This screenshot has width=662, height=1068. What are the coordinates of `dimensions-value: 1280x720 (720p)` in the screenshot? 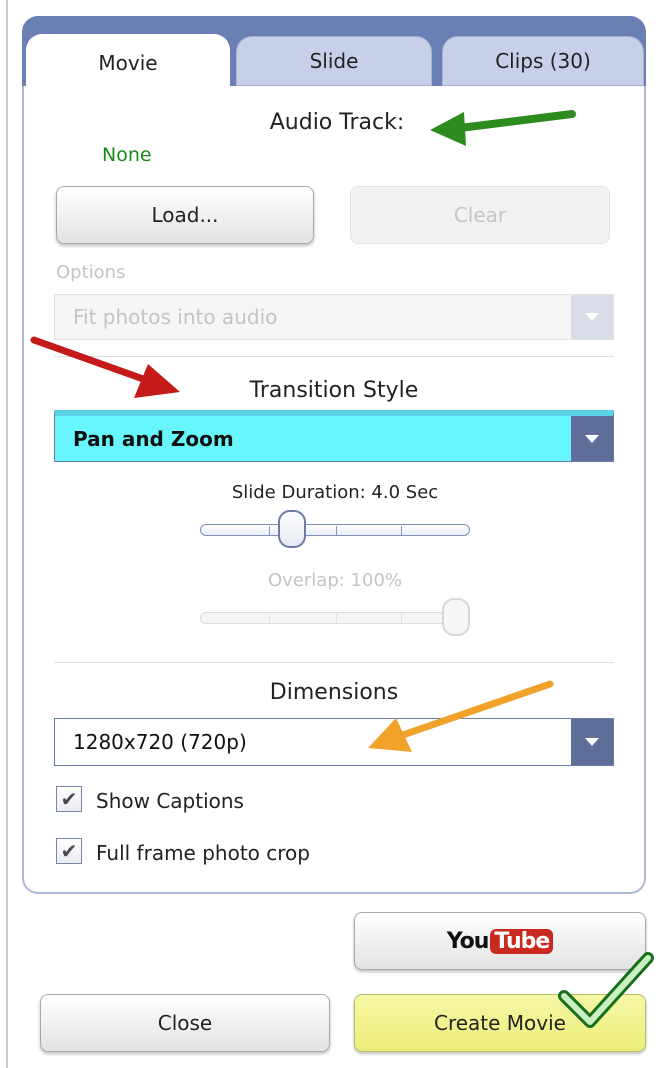 It's located at (160, 742).